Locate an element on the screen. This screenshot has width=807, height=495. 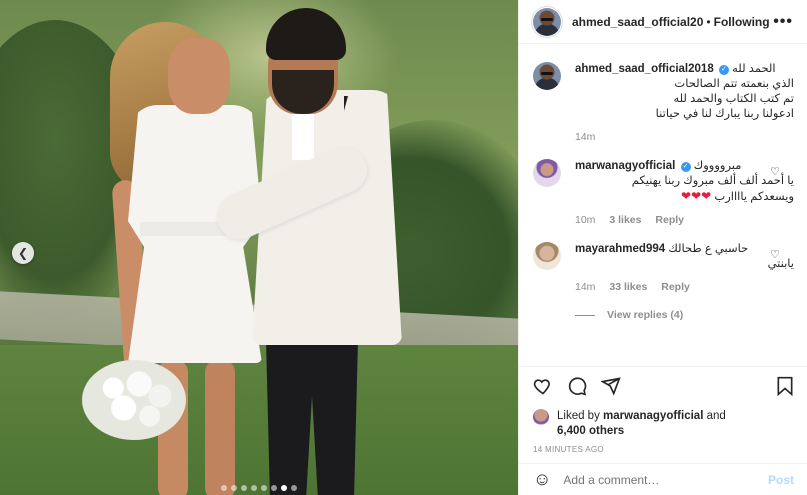
comment-line-with-hearts: ويسعدكم ياااارب ❤❤❤ is located at coordinates (684, 197).